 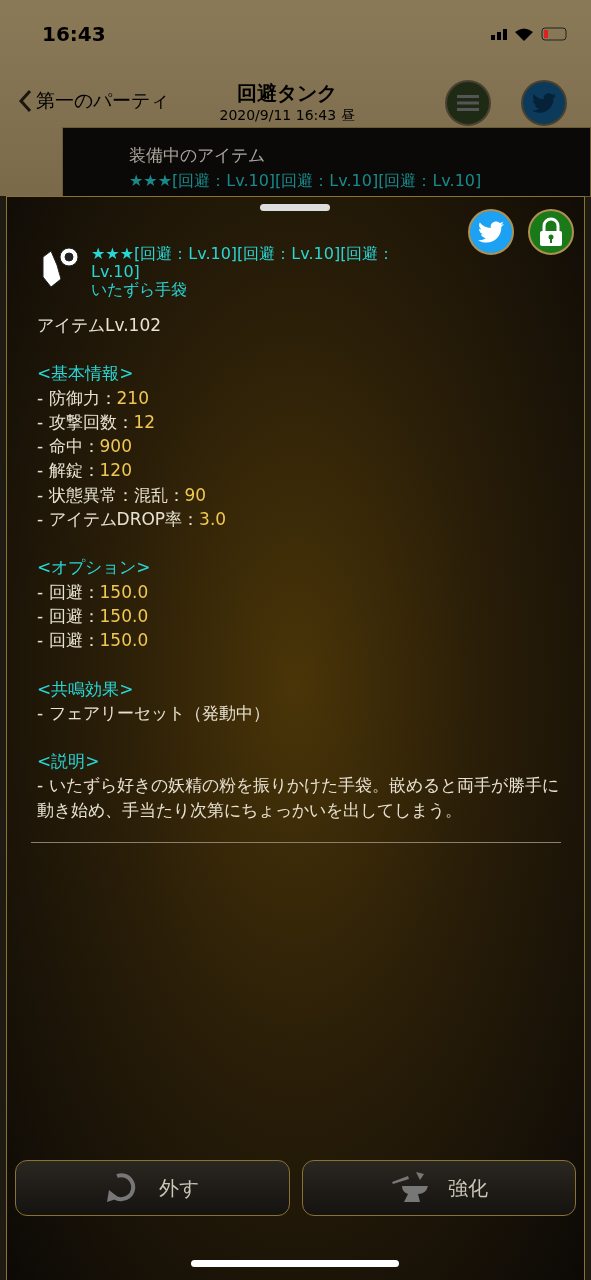 What do you see at coordinates (197, 155) in the screenshot?
I see `card-heading: 装備中のアイテム` at bounding box center [197, 155].